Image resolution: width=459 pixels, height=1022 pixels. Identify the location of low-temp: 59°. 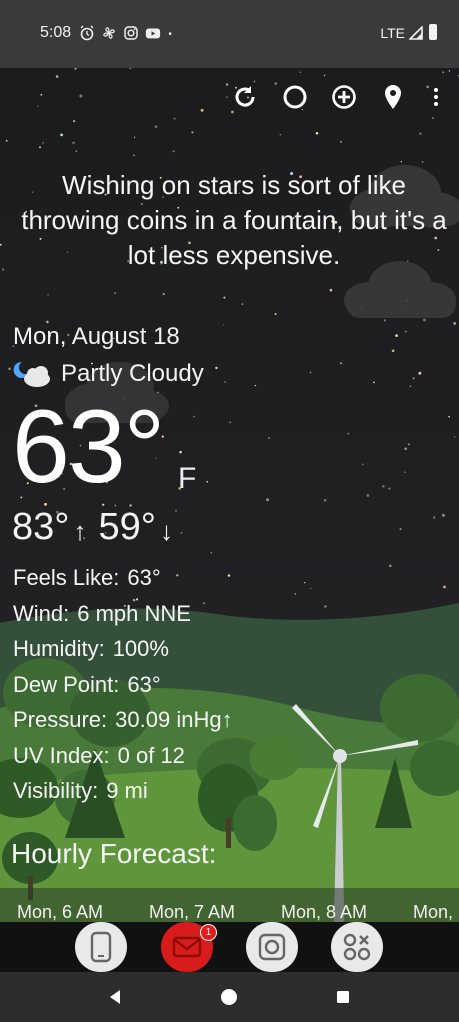
(127, 527).